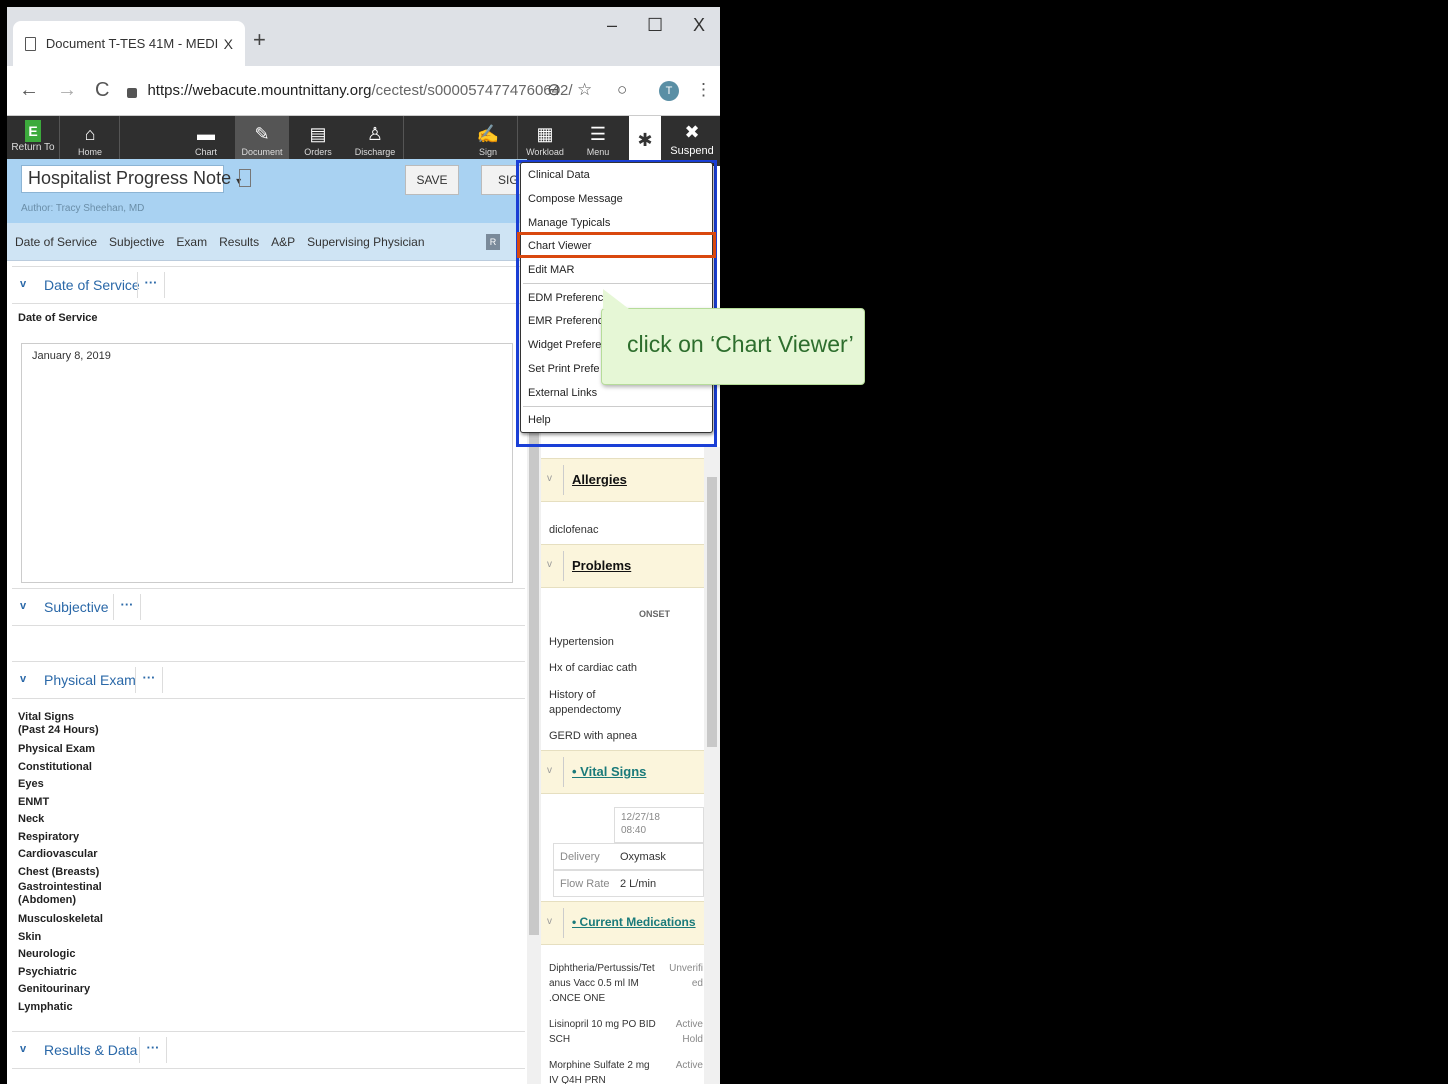  What do you see at coordinates (559, 175) in the screenshot?
I see `menu-item-clinical-data: Clinical Data` at bounding box center [559, 175].